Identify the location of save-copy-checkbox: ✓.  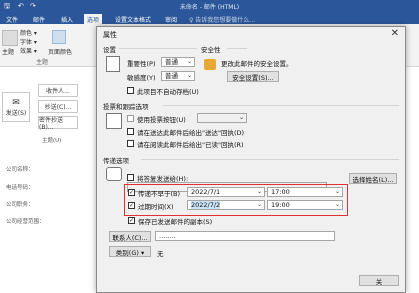
(131, 220).